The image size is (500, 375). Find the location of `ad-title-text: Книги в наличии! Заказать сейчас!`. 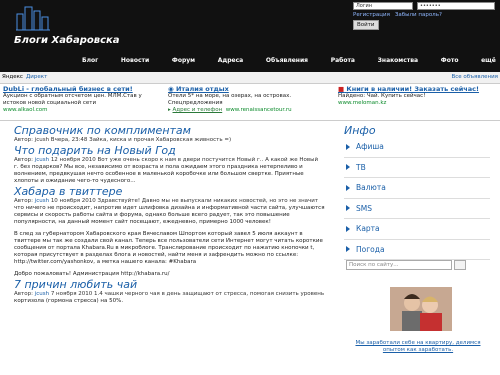

ad-title-text: Книги в наличии! Заказать сейчас! is located at coordinates (412, 89).